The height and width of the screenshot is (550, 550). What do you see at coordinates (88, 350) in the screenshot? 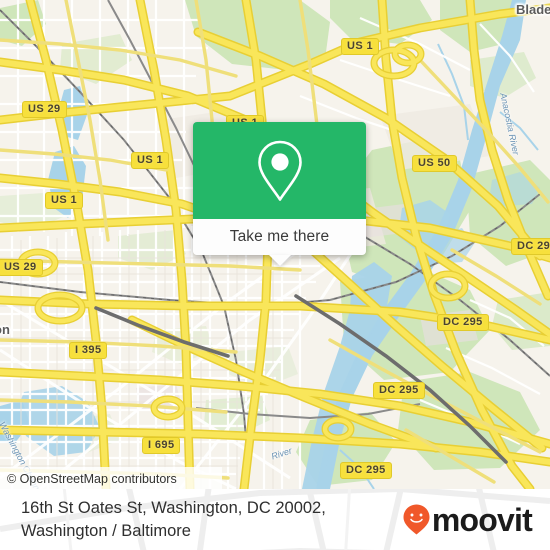
I see `highway-shield: I 395` at bounding box center [88, 350].